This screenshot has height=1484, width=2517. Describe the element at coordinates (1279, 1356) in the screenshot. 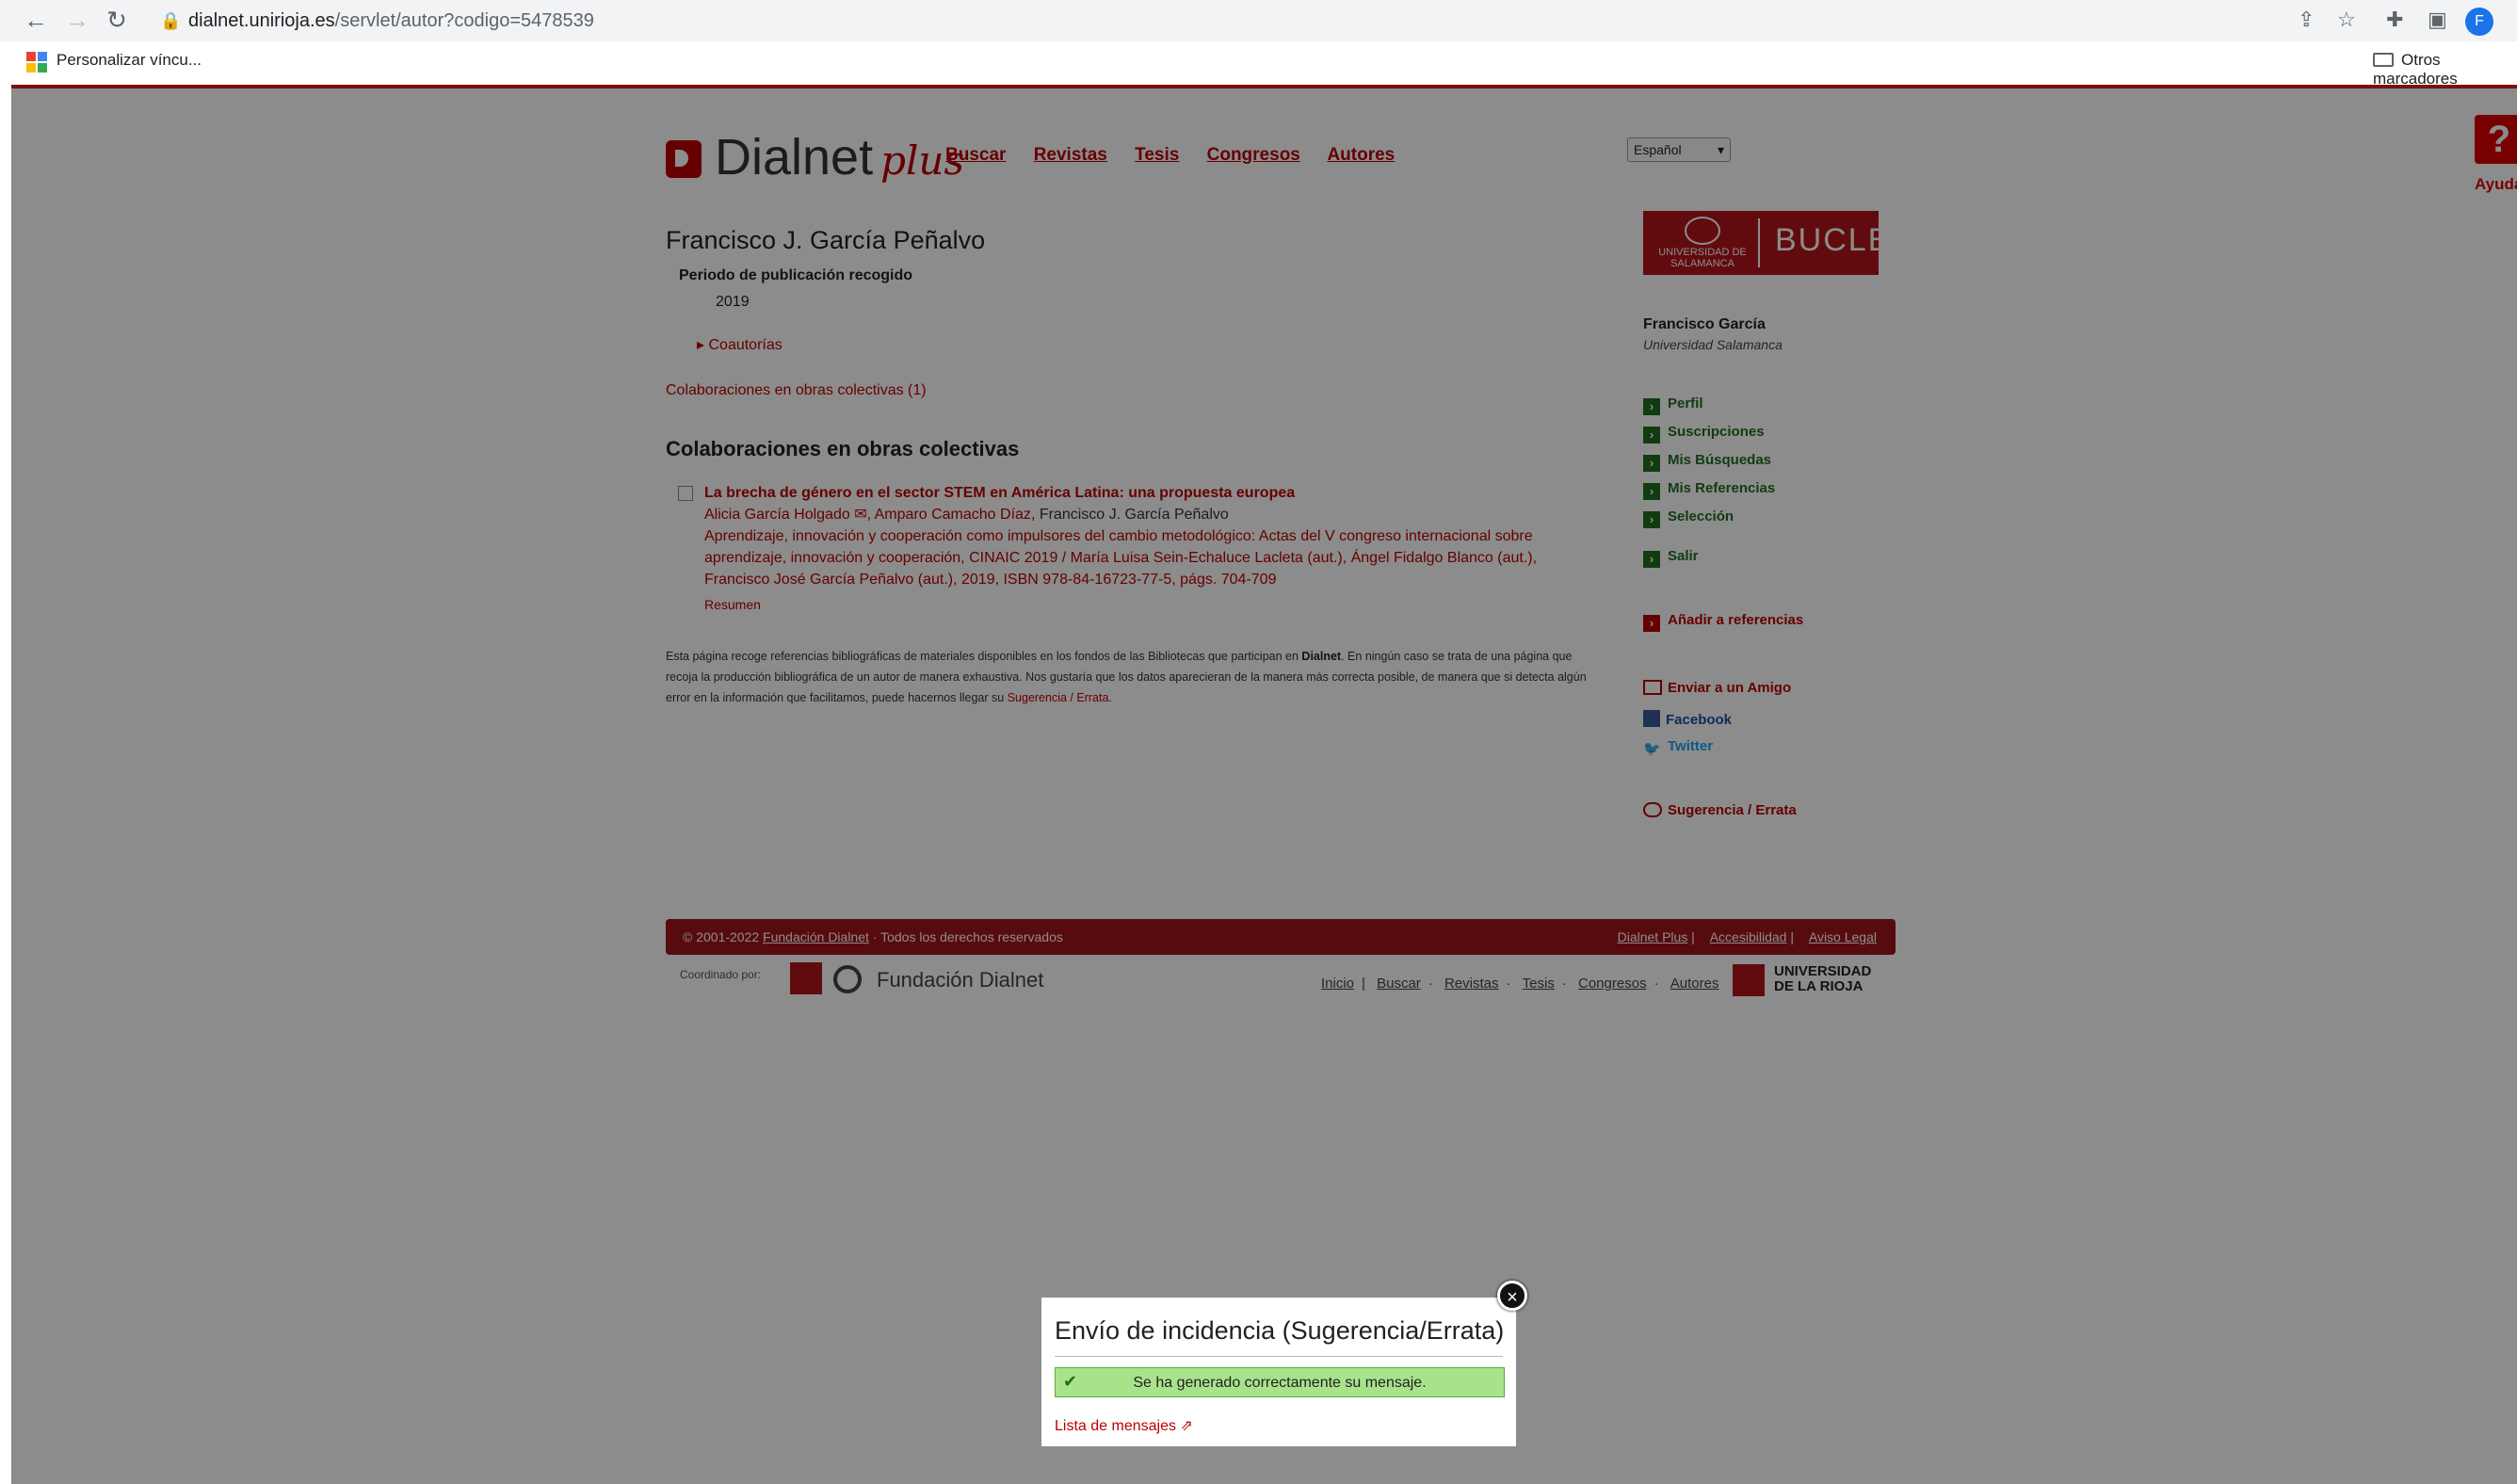

I see `divider` at that location.